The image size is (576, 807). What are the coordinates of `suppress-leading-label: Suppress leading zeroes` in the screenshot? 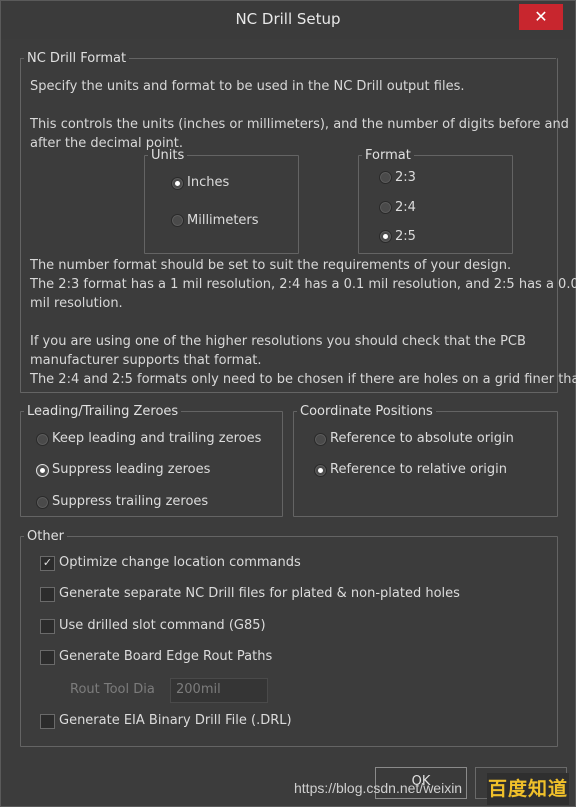 It's located at (131, 469).